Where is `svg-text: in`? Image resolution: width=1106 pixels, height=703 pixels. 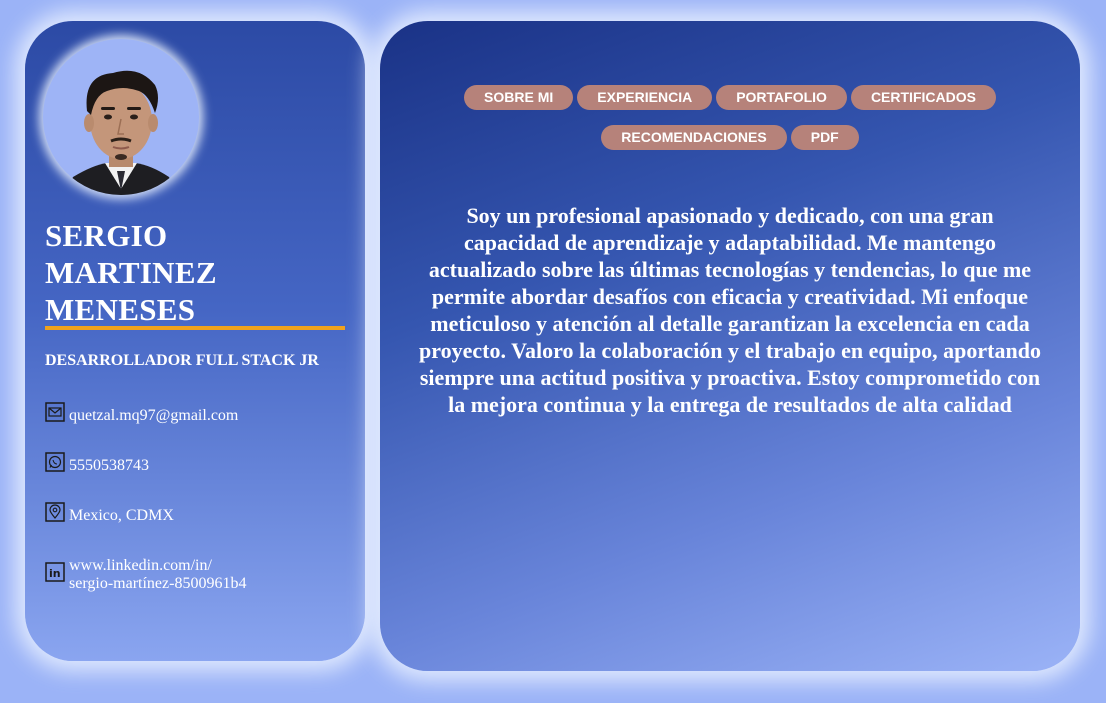 svg-text: in is located at coordinates (55, 573).